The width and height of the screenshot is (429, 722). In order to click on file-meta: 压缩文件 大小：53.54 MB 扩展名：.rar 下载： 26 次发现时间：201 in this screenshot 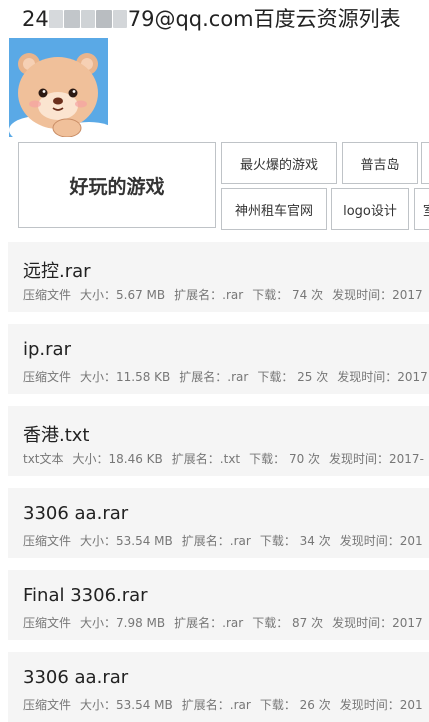, I will do `click(226, 704)`.